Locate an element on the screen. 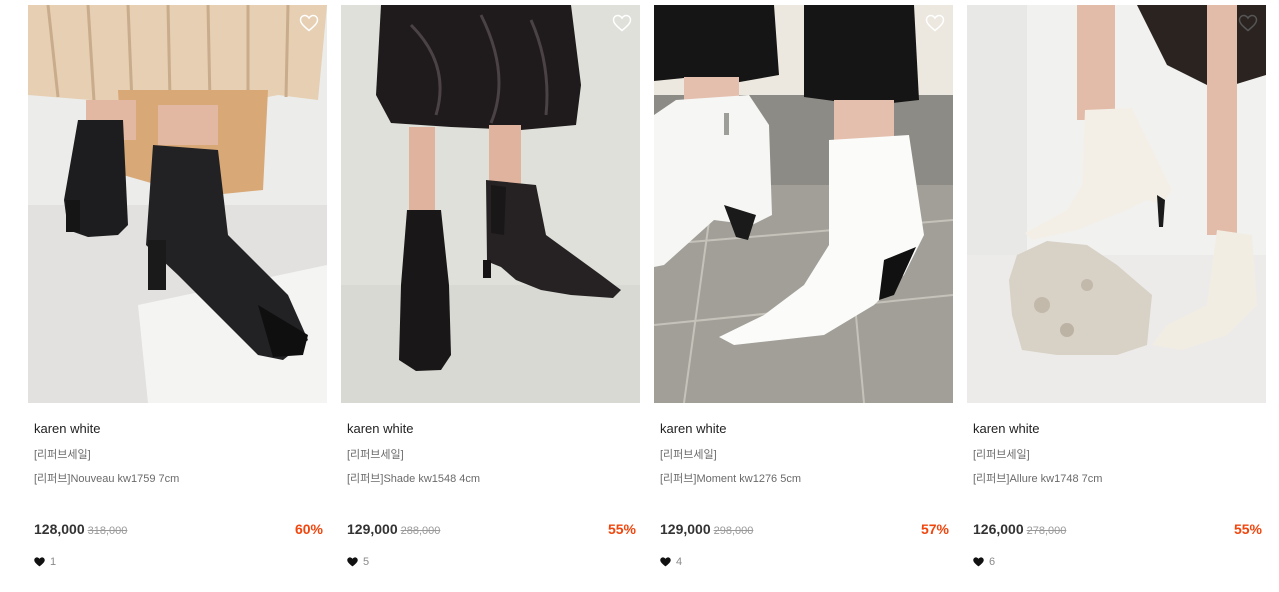  like-count: 6 is located at coordinates (984, 562).